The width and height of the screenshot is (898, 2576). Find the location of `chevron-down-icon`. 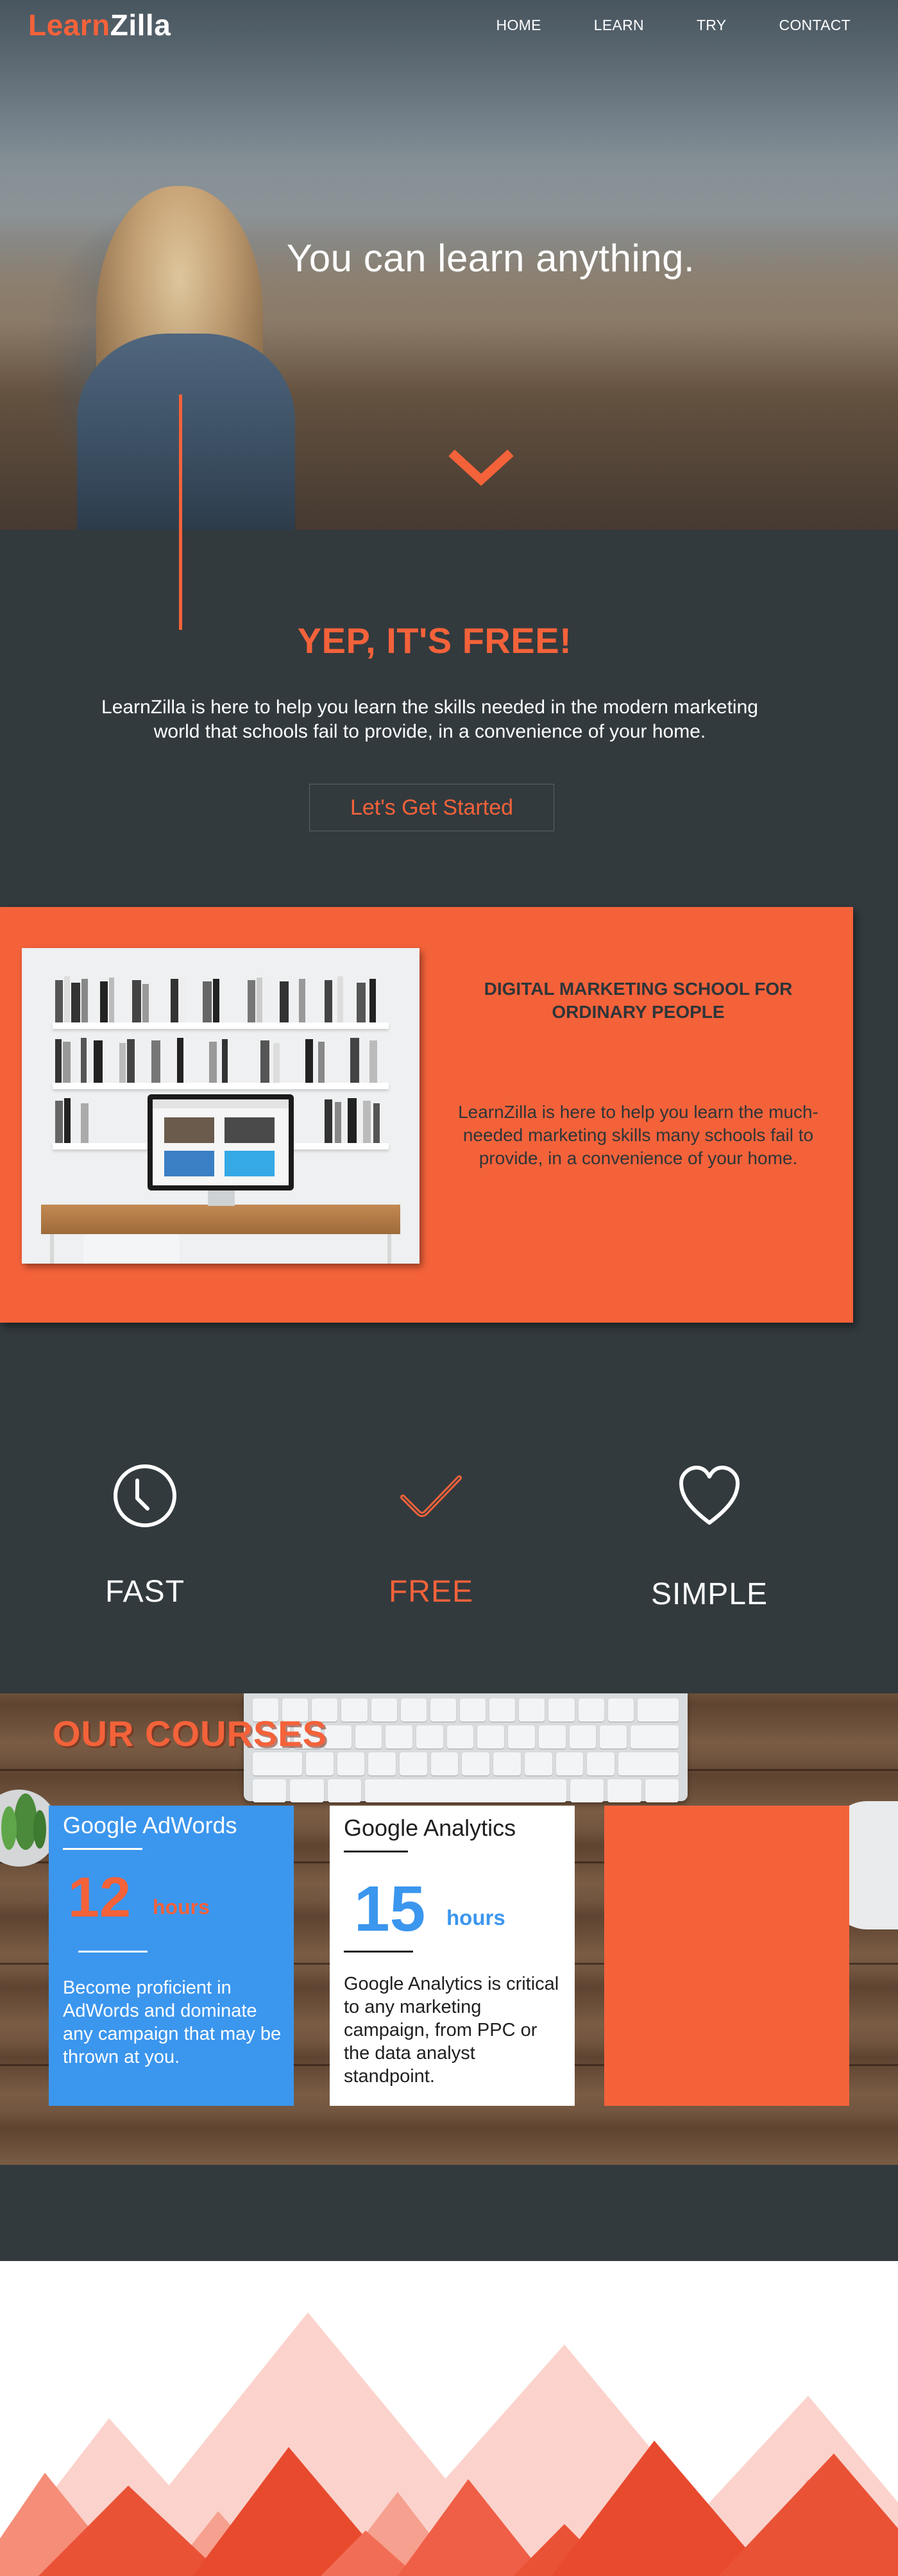

chevron-down-icon is located at coordinates (481, 467).